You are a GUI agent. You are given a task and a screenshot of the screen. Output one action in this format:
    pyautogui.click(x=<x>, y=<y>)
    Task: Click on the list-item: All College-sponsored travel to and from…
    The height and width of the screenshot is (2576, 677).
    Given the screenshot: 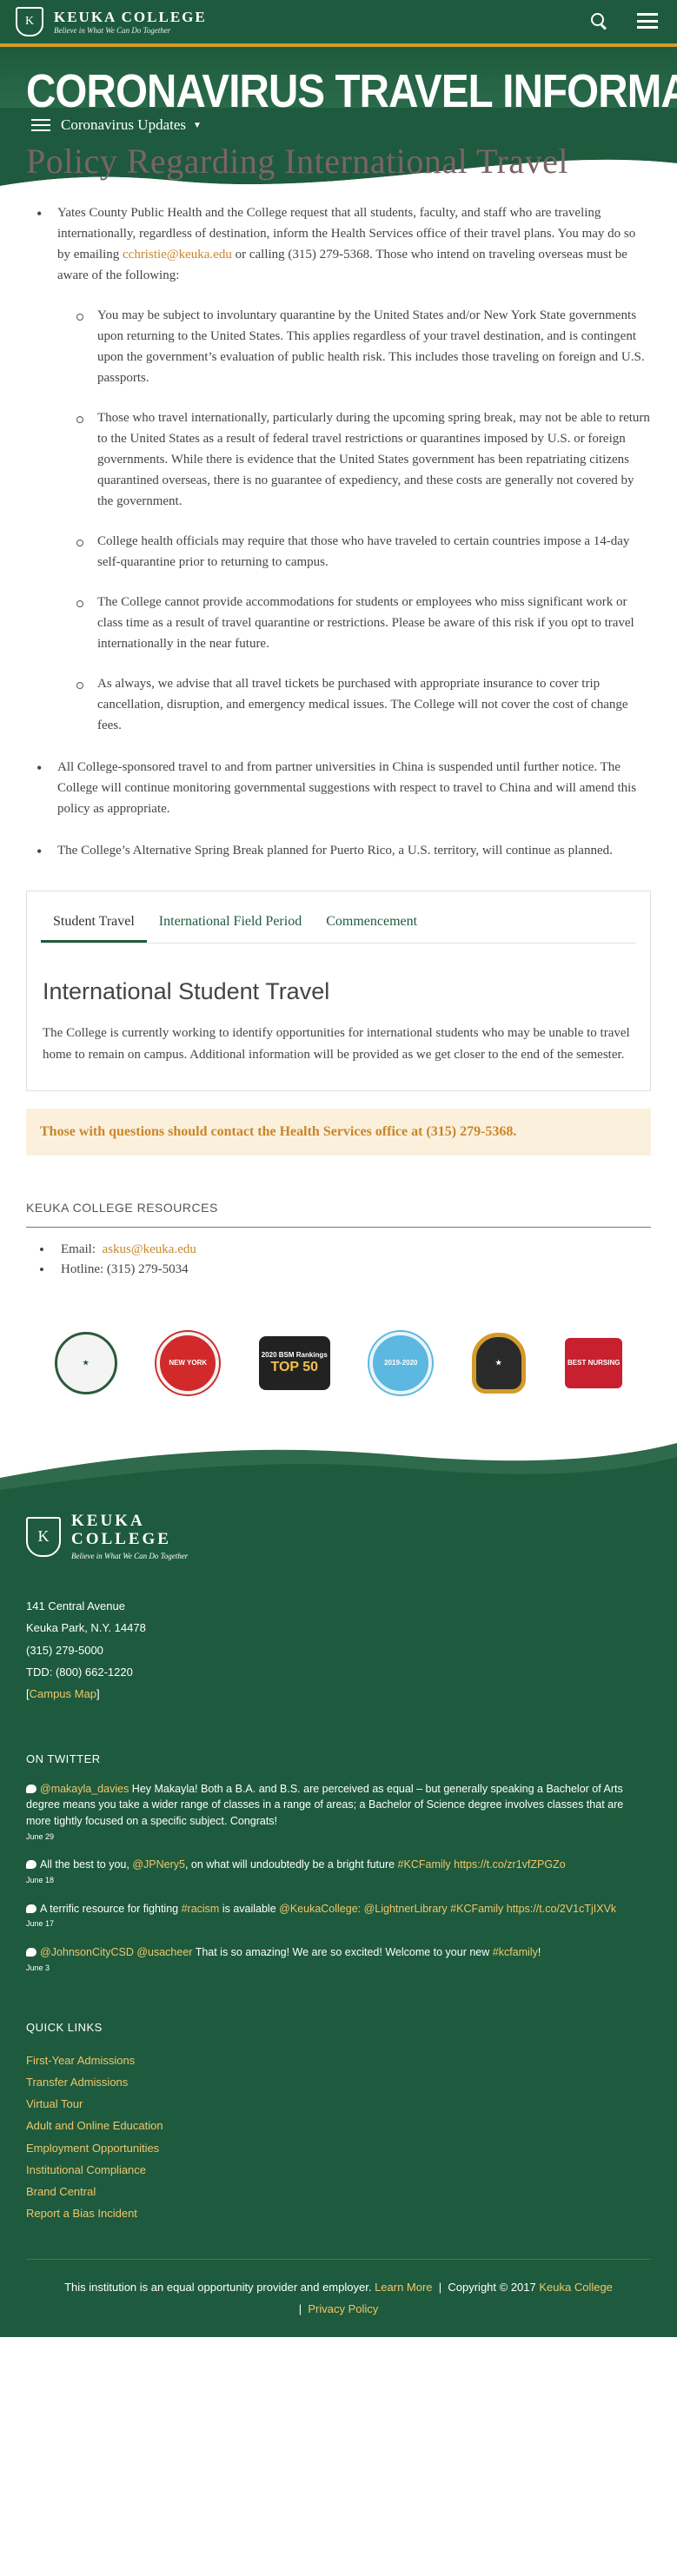 What is the action you would take?
    pyautogui.click(x=339, y=787)
    